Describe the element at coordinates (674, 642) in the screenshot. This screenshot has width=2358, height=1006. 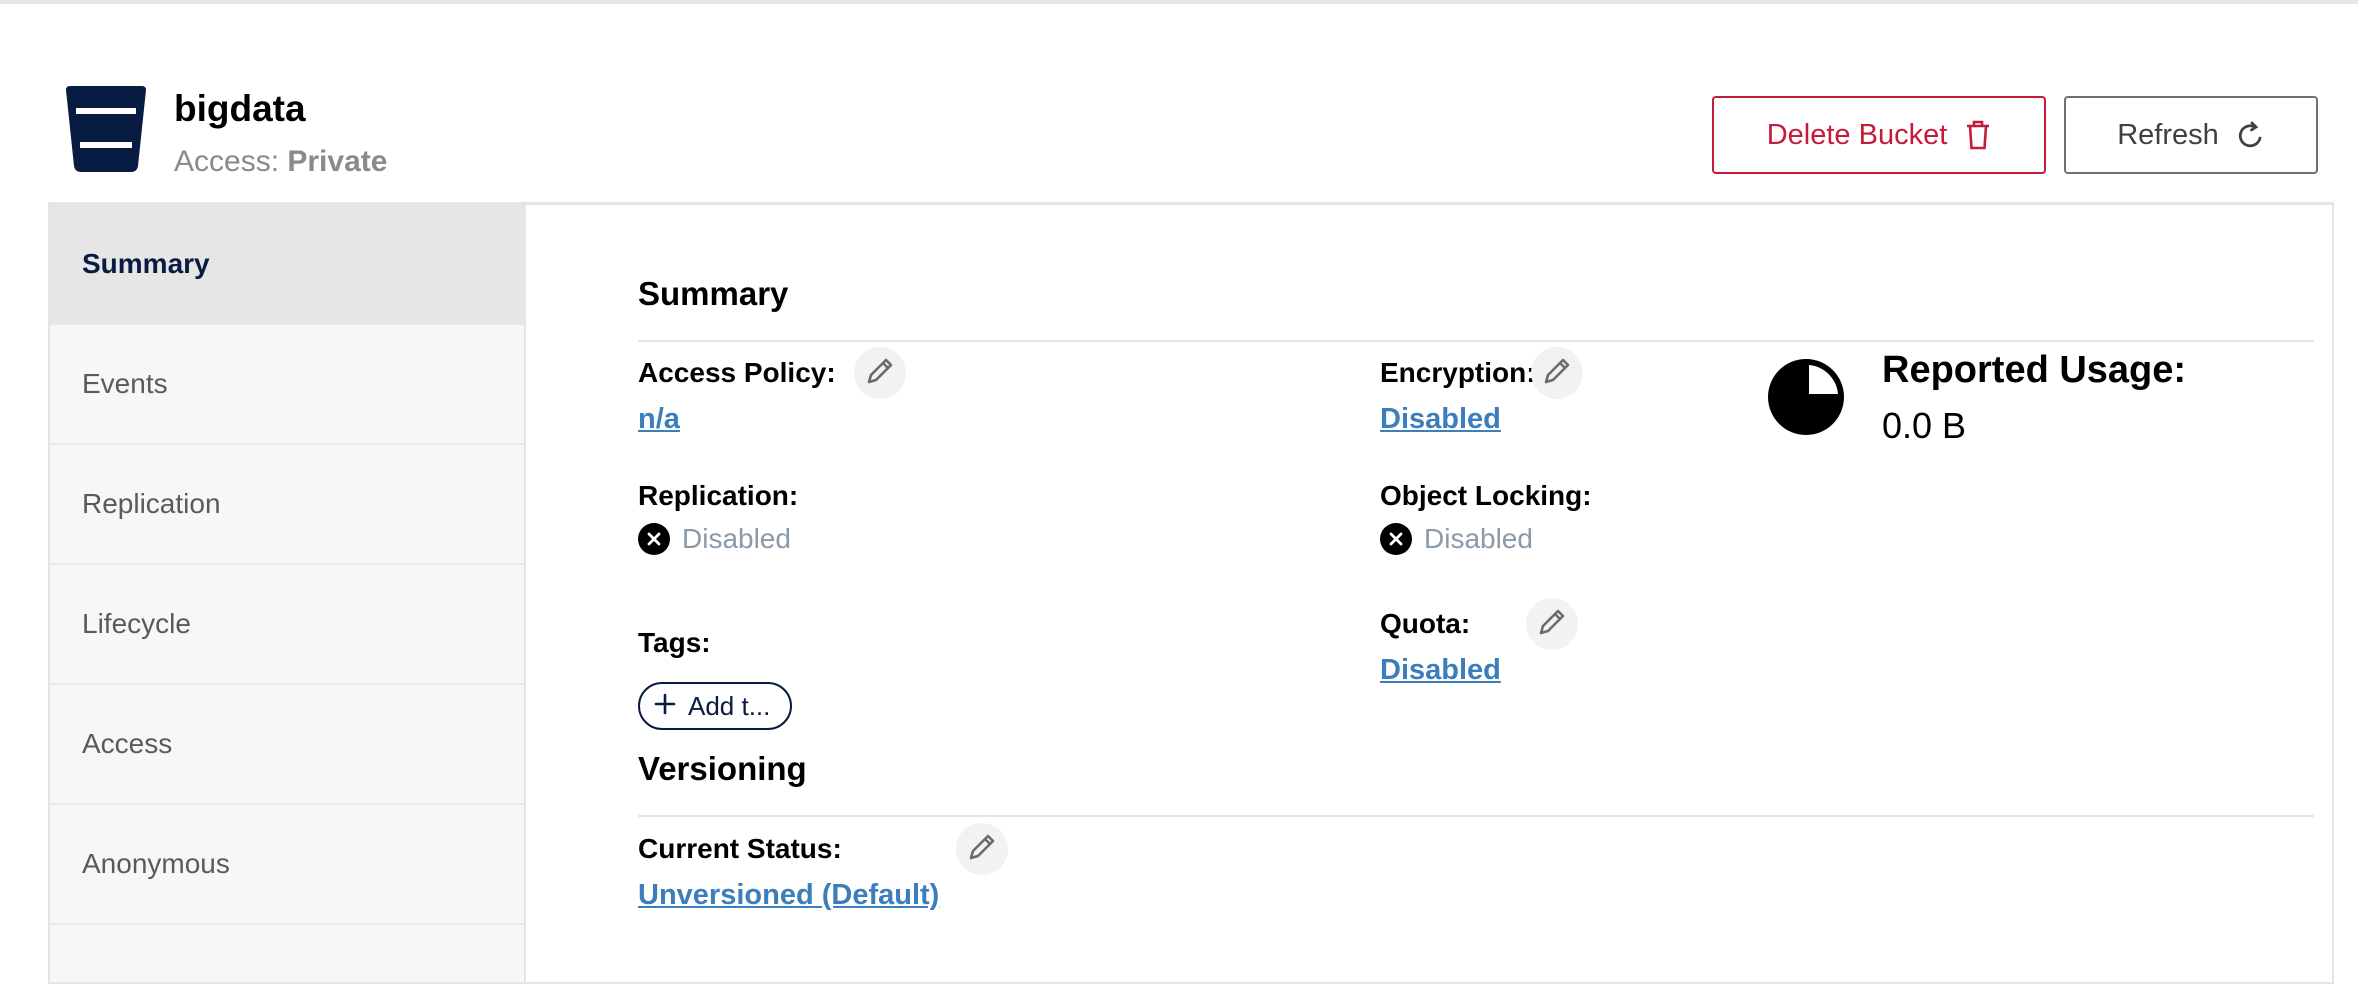
I see `tags-label: Tags:` at that location.